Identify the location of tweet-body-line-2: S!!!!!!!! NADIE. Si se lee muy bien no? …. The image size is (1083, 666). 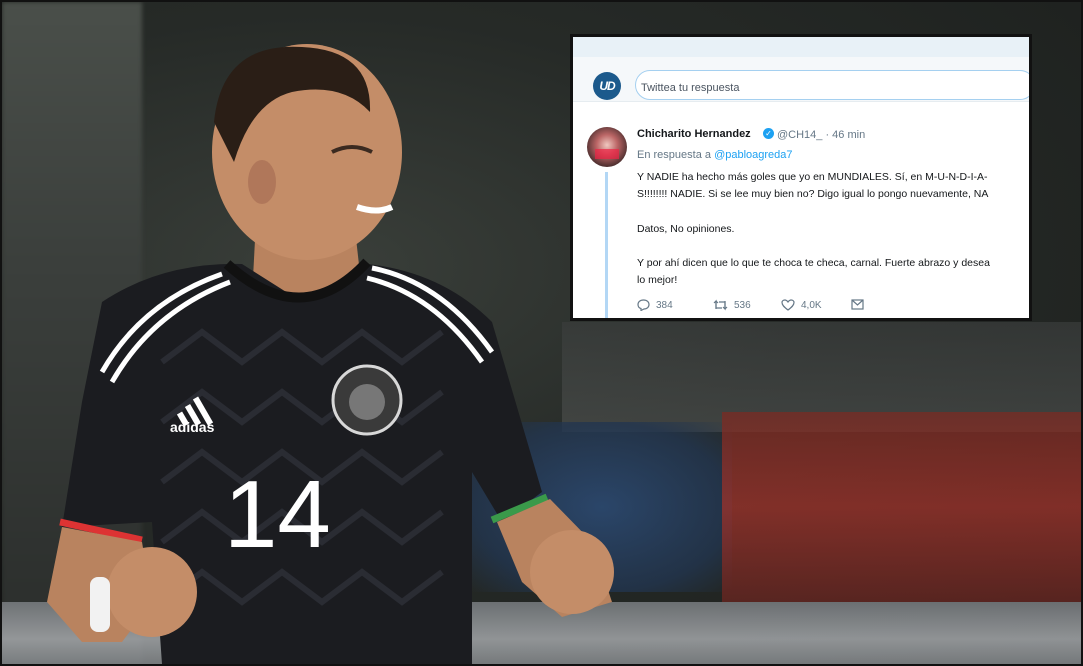
(813, 194).